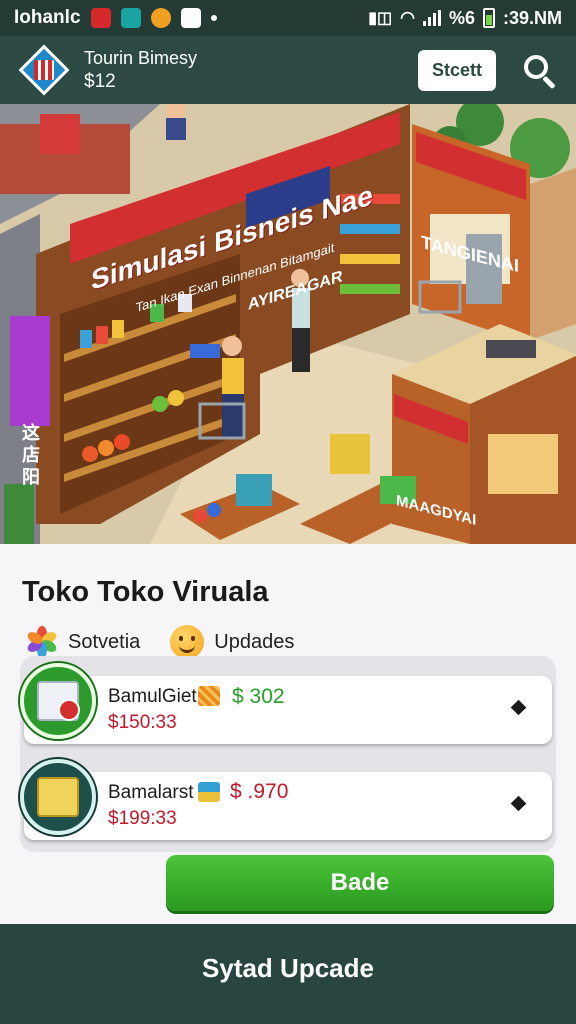  I want to click on bottom-bar-button: Sytad Upcade, so click(288, 974).